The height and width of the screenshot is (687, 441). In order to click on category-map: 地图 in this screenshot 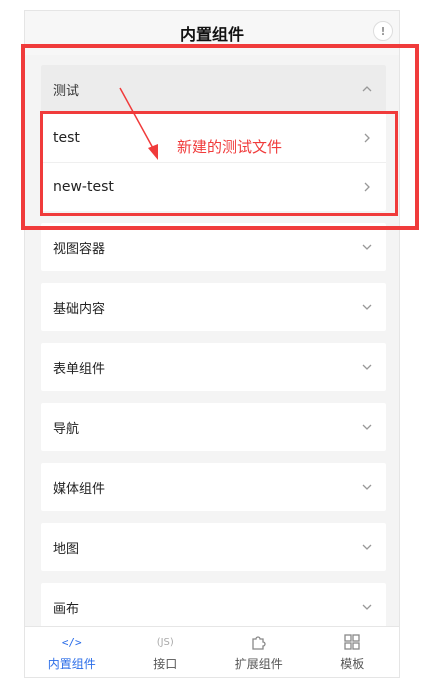, I will do `click(213, 547)`.